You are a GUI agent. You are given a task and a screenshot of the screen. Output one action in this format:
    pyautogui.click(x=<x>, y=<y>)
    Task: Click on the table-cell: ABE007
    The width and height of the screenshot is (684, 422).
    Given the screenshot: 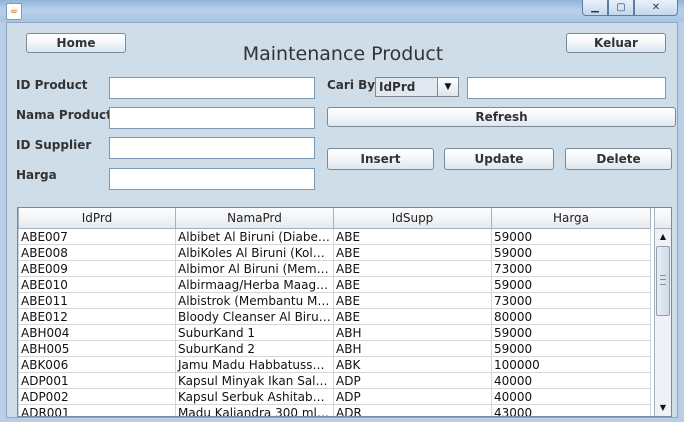 What is the action you would take?
    pyautogui.click(x=97, y=236)
    